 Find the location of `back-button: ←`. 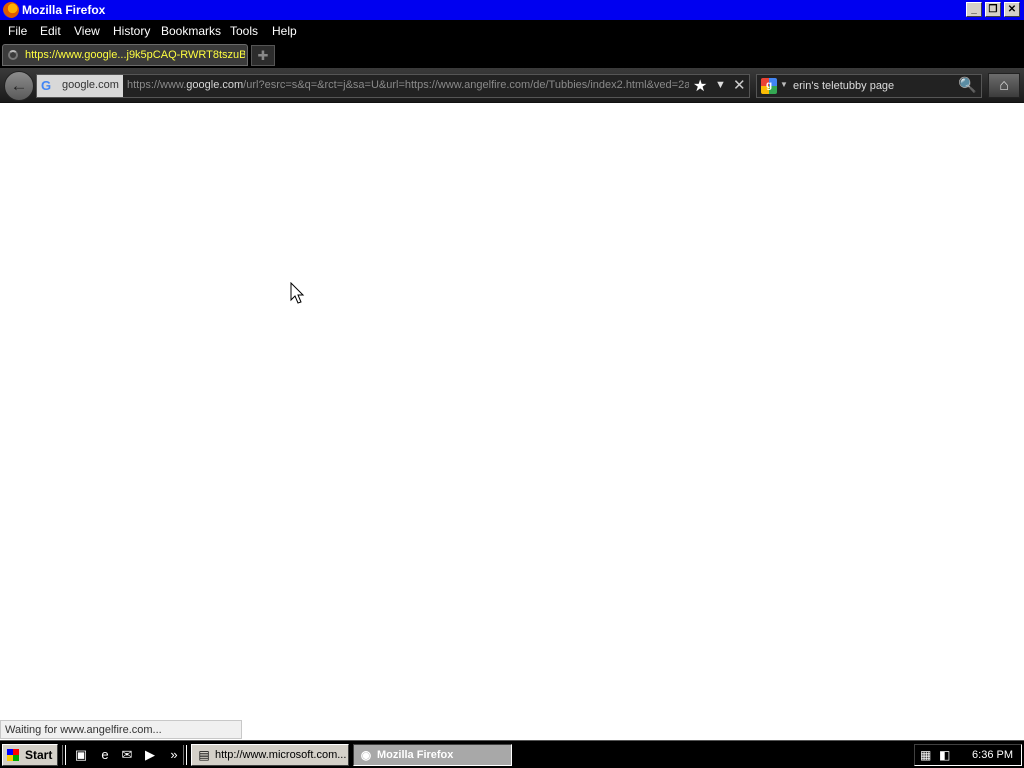

back-button: ← is located at coordinates (19, 86).